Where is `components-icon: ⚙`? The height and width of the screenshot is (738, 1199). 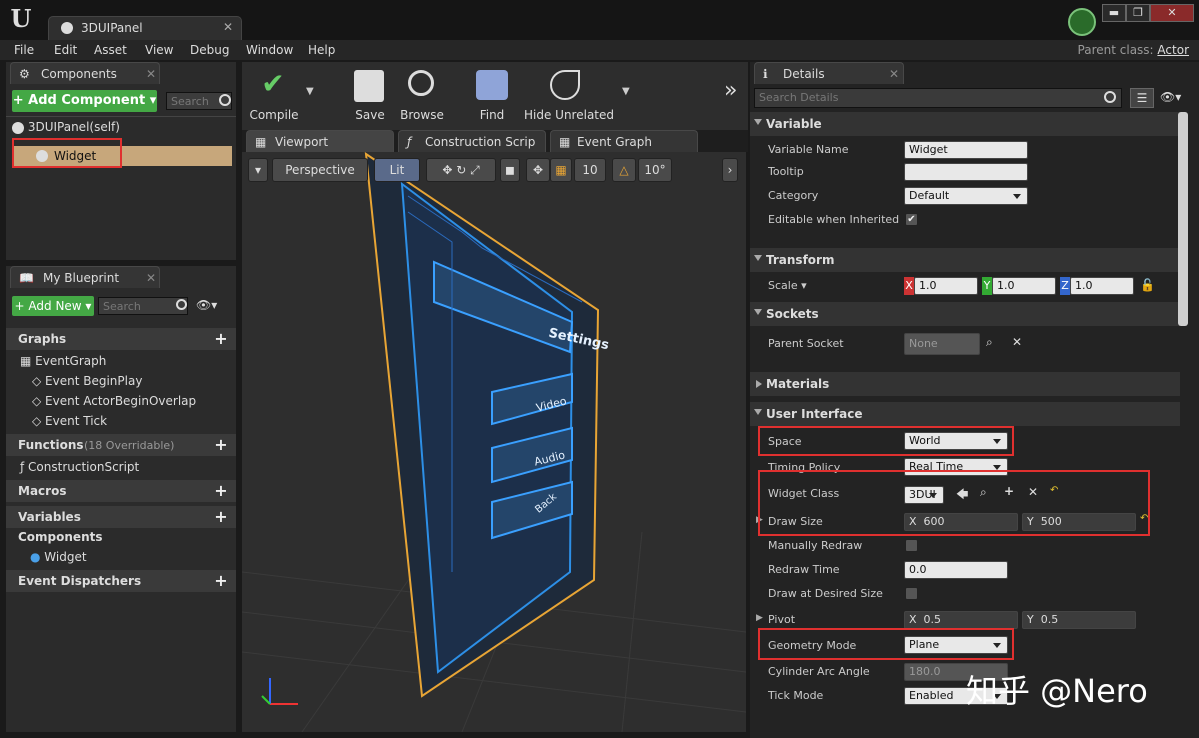 components-icon: ⚙ is located at coordinates (24, 74).